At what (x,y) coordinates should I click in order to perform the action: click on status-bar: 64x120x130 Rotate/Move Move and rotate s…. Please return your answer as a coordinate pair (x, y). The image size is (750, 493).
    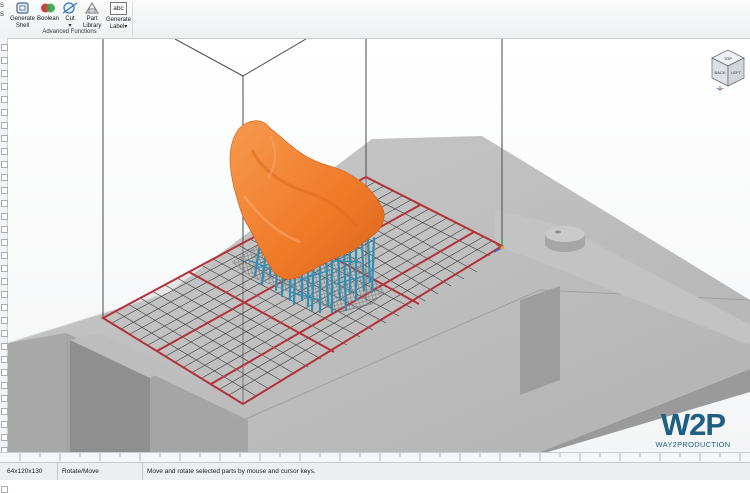
    Looking at the image, I should click on (375, 471).